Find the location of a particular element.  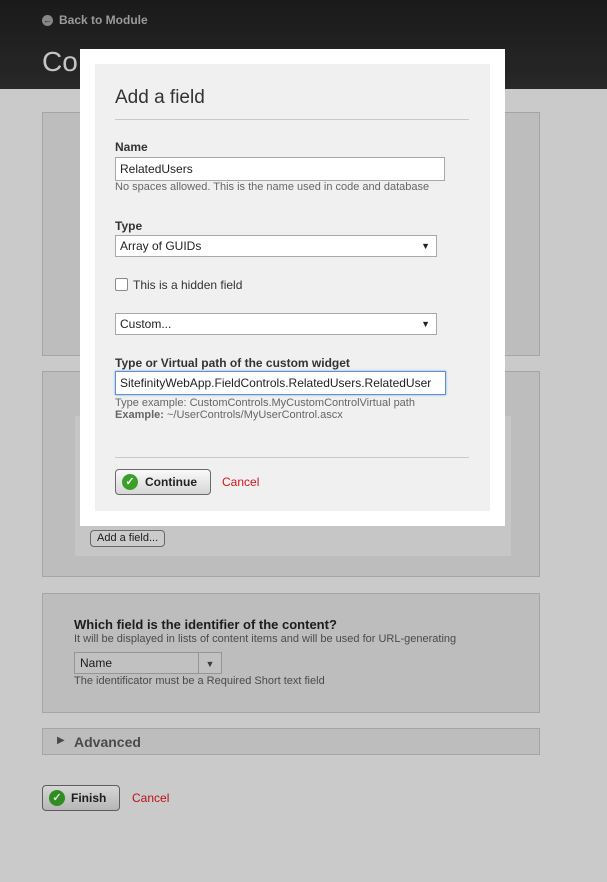

name-input: RelatedUsers is located at coordinates (280, 169).